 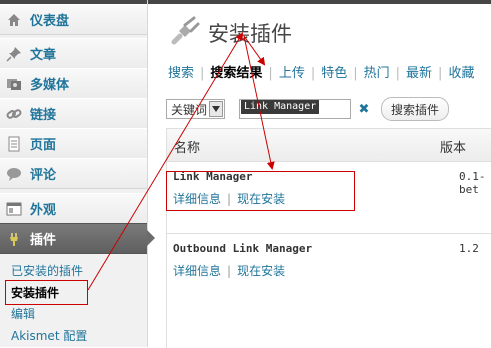 What do you see at coordinates (43, 115) in the screenshot?
I see `menu-label: 链接` at bounding box center [43, 115].